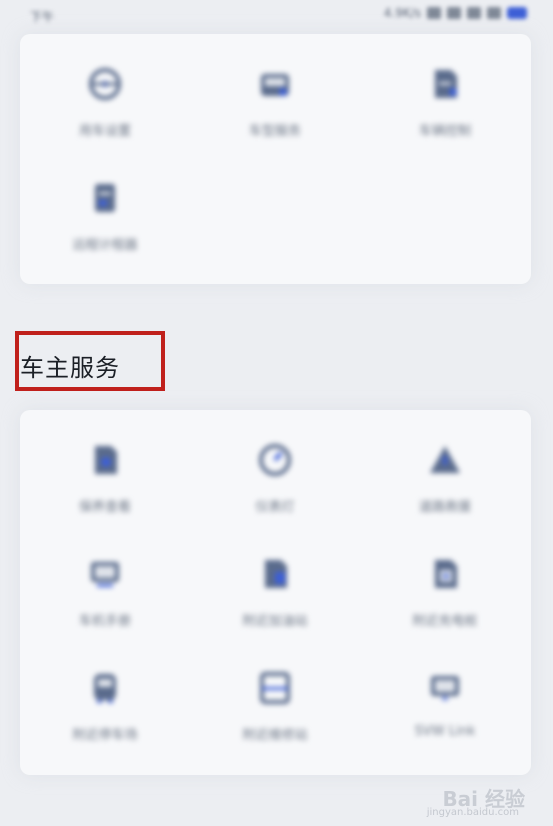 Image resolution: width=553 pixels, height=826 pixels. Describe the element at coordinates (90, 361) in the screenshot. I see `highlight-box` at that location.